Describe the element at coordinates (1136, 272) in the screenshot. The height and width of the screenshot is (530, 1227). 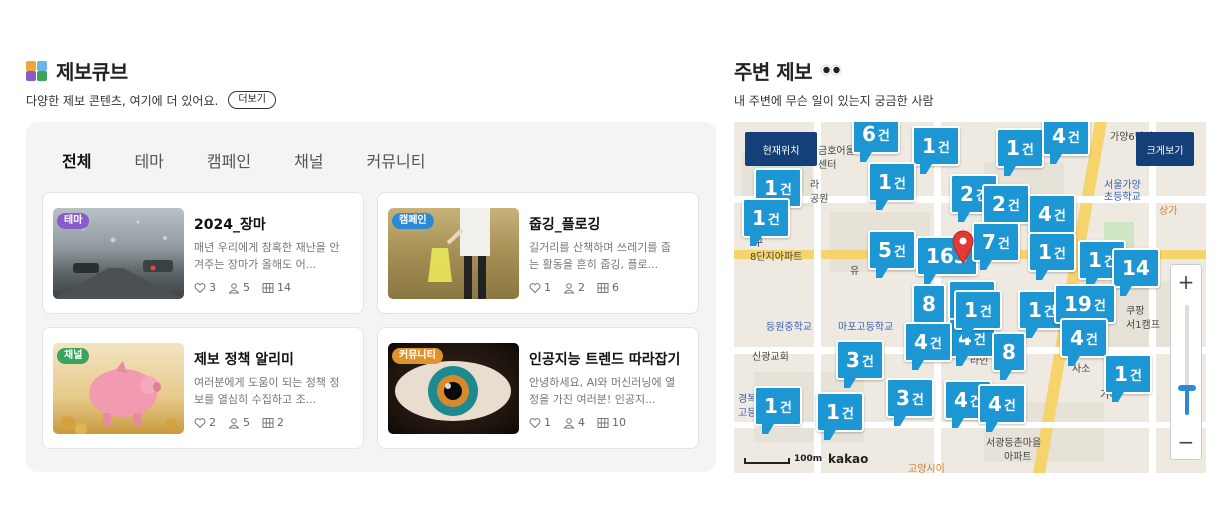
I see `report-count-marker: 14` at that location.